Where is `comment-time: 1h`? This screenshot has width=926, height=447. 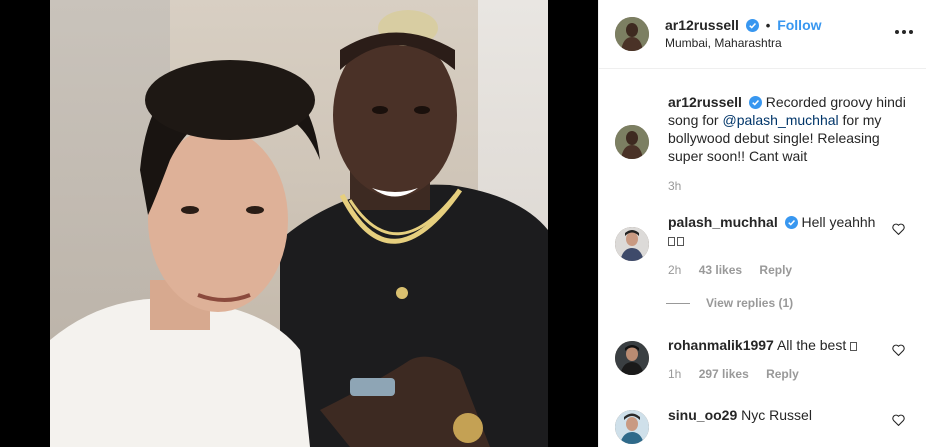 comment-time: 1h is located at coordinates (675, 374).